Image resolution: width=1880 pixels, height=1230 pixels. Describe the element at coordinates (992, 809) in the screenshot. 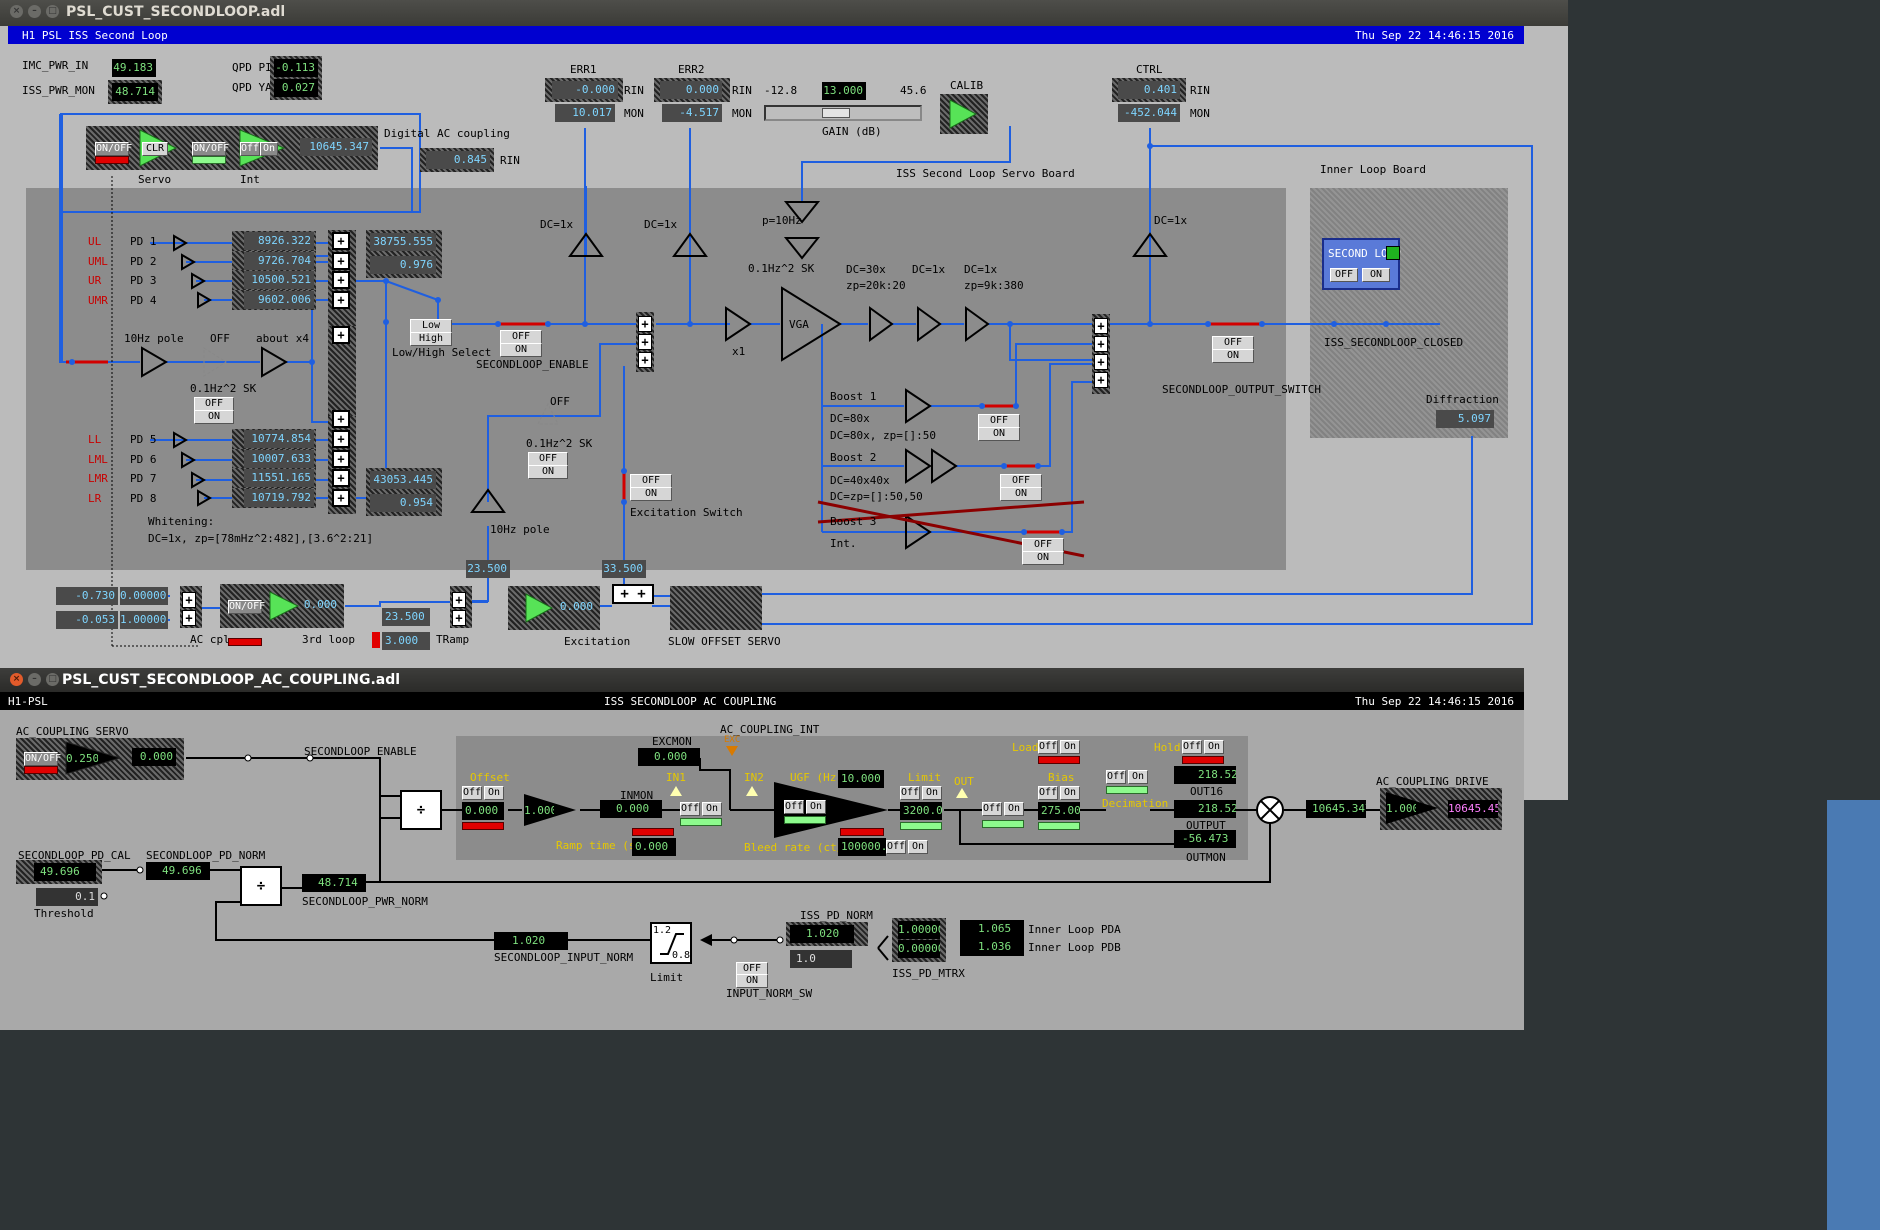

I see `out-off-button: Off` at that location.